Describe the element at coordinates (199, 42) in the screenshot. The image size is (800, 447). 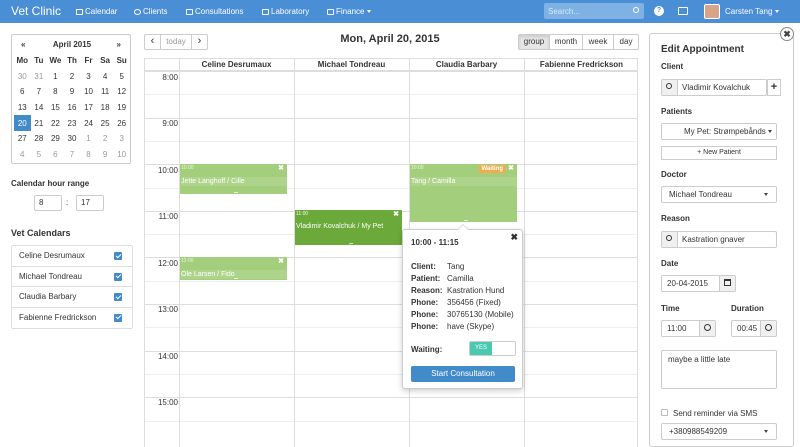
I see `next-day-button: ›` at that location.